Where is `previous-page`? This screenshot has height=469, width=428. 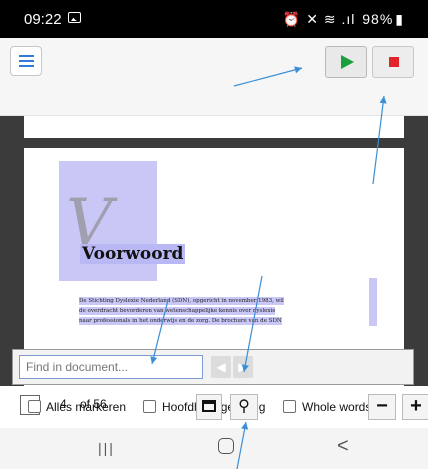
previous-page is located at coordinates (214, 127).